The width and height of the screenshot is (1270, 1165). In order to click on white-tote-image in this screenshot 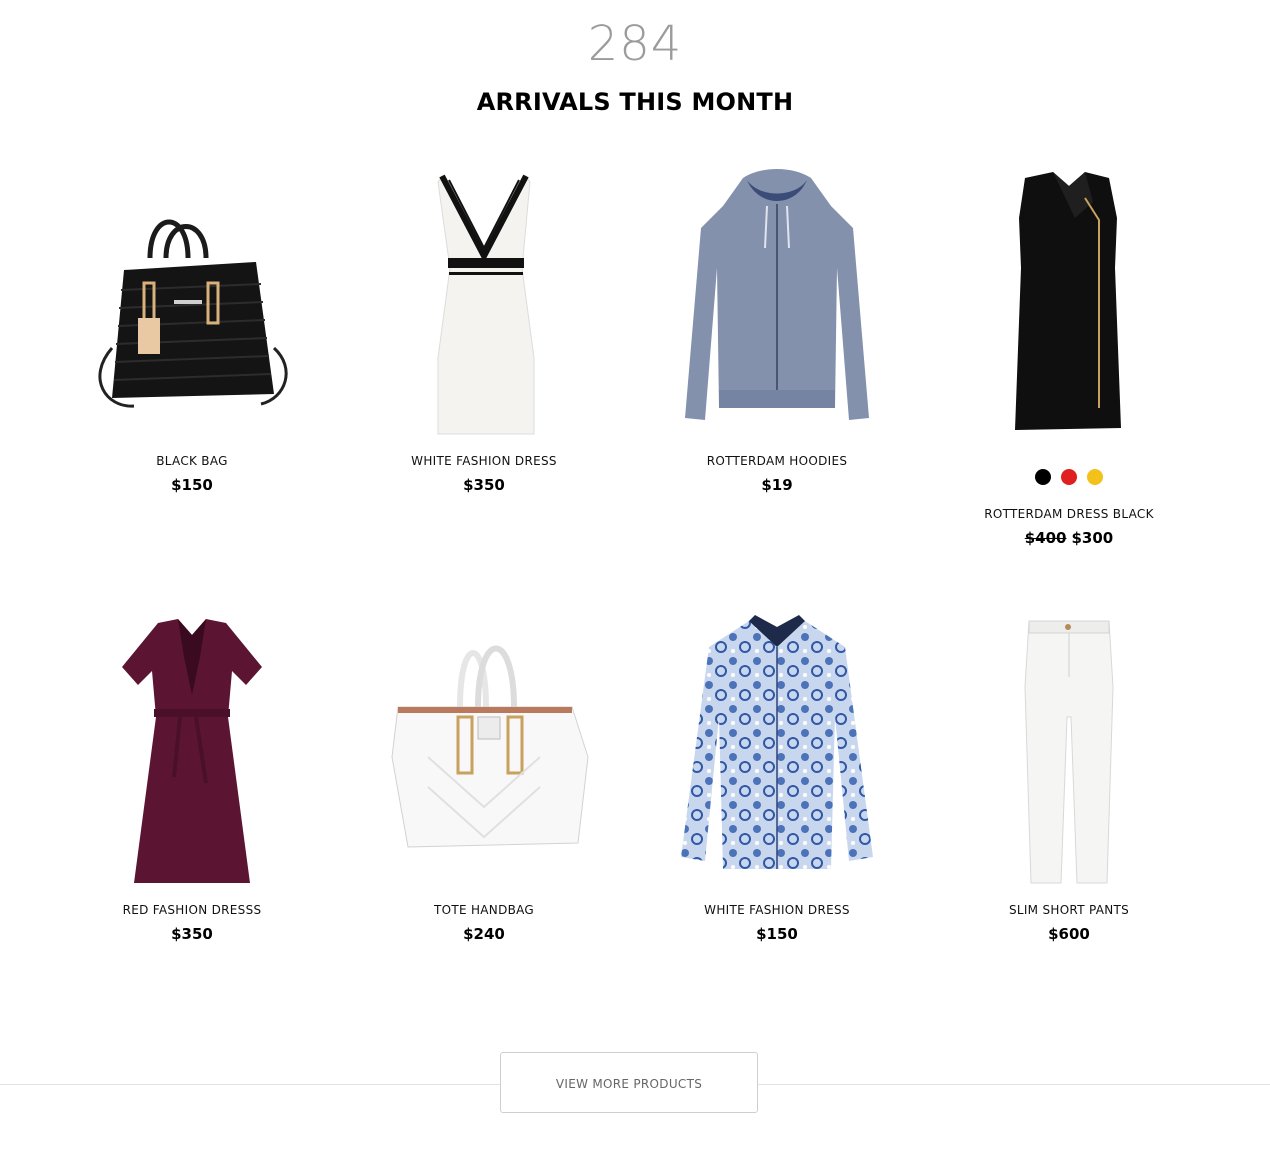, I will do `click(484, 747)`.